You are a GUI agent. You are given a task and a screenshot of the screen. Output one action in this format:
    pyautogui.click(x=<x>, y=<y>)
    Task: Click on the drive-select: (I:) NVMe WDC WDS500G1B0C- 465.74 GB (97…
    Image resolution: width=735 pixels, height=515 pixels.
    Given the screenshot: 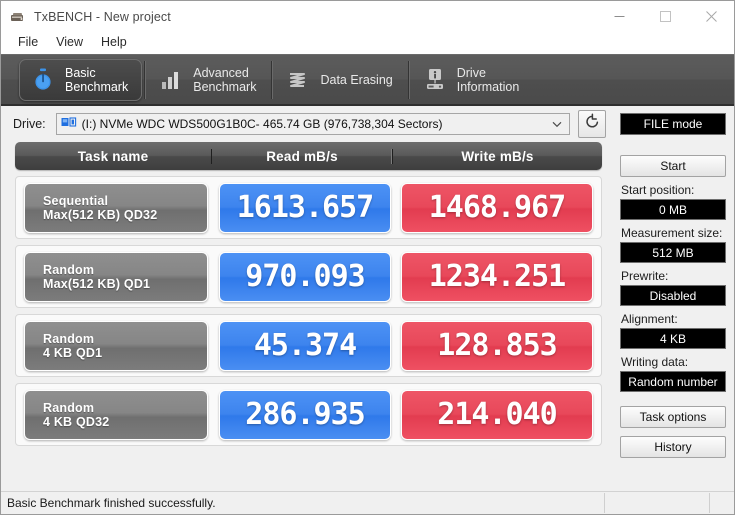 What is the action you would take?
    pyautogui.click(x=312, y=124)
    